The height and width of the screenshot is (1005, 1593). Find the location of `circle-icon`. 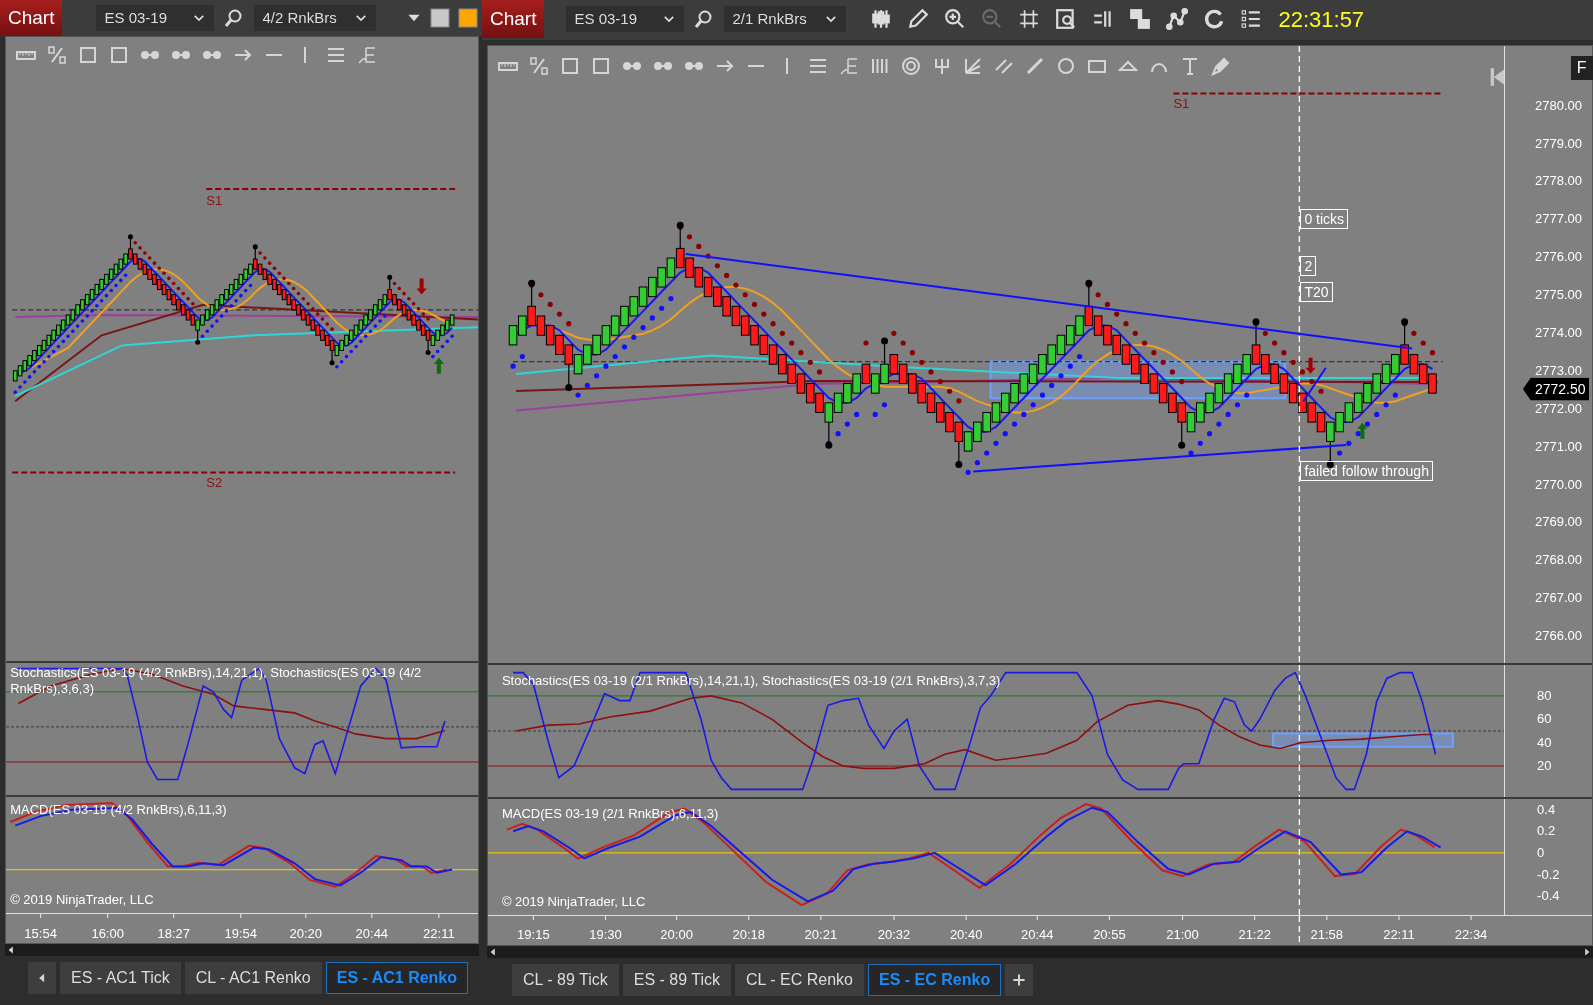

circle-icon is located at coordinates (1066, 66).